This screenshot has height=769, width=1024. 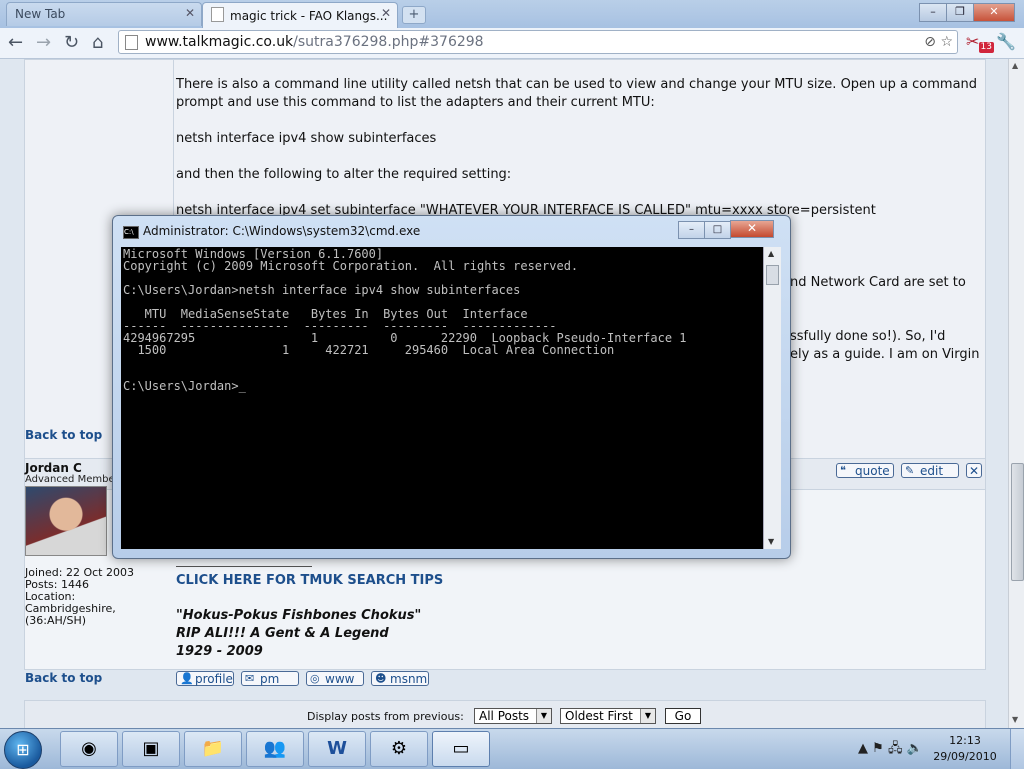 I want to click on taskbar: ⊞ ◉ ▣ 📁 👥 W ⚙ ▭ ▲ ⚑ 🖧 🔈 12:13 29/09/2010, so click(x=512, y=748).